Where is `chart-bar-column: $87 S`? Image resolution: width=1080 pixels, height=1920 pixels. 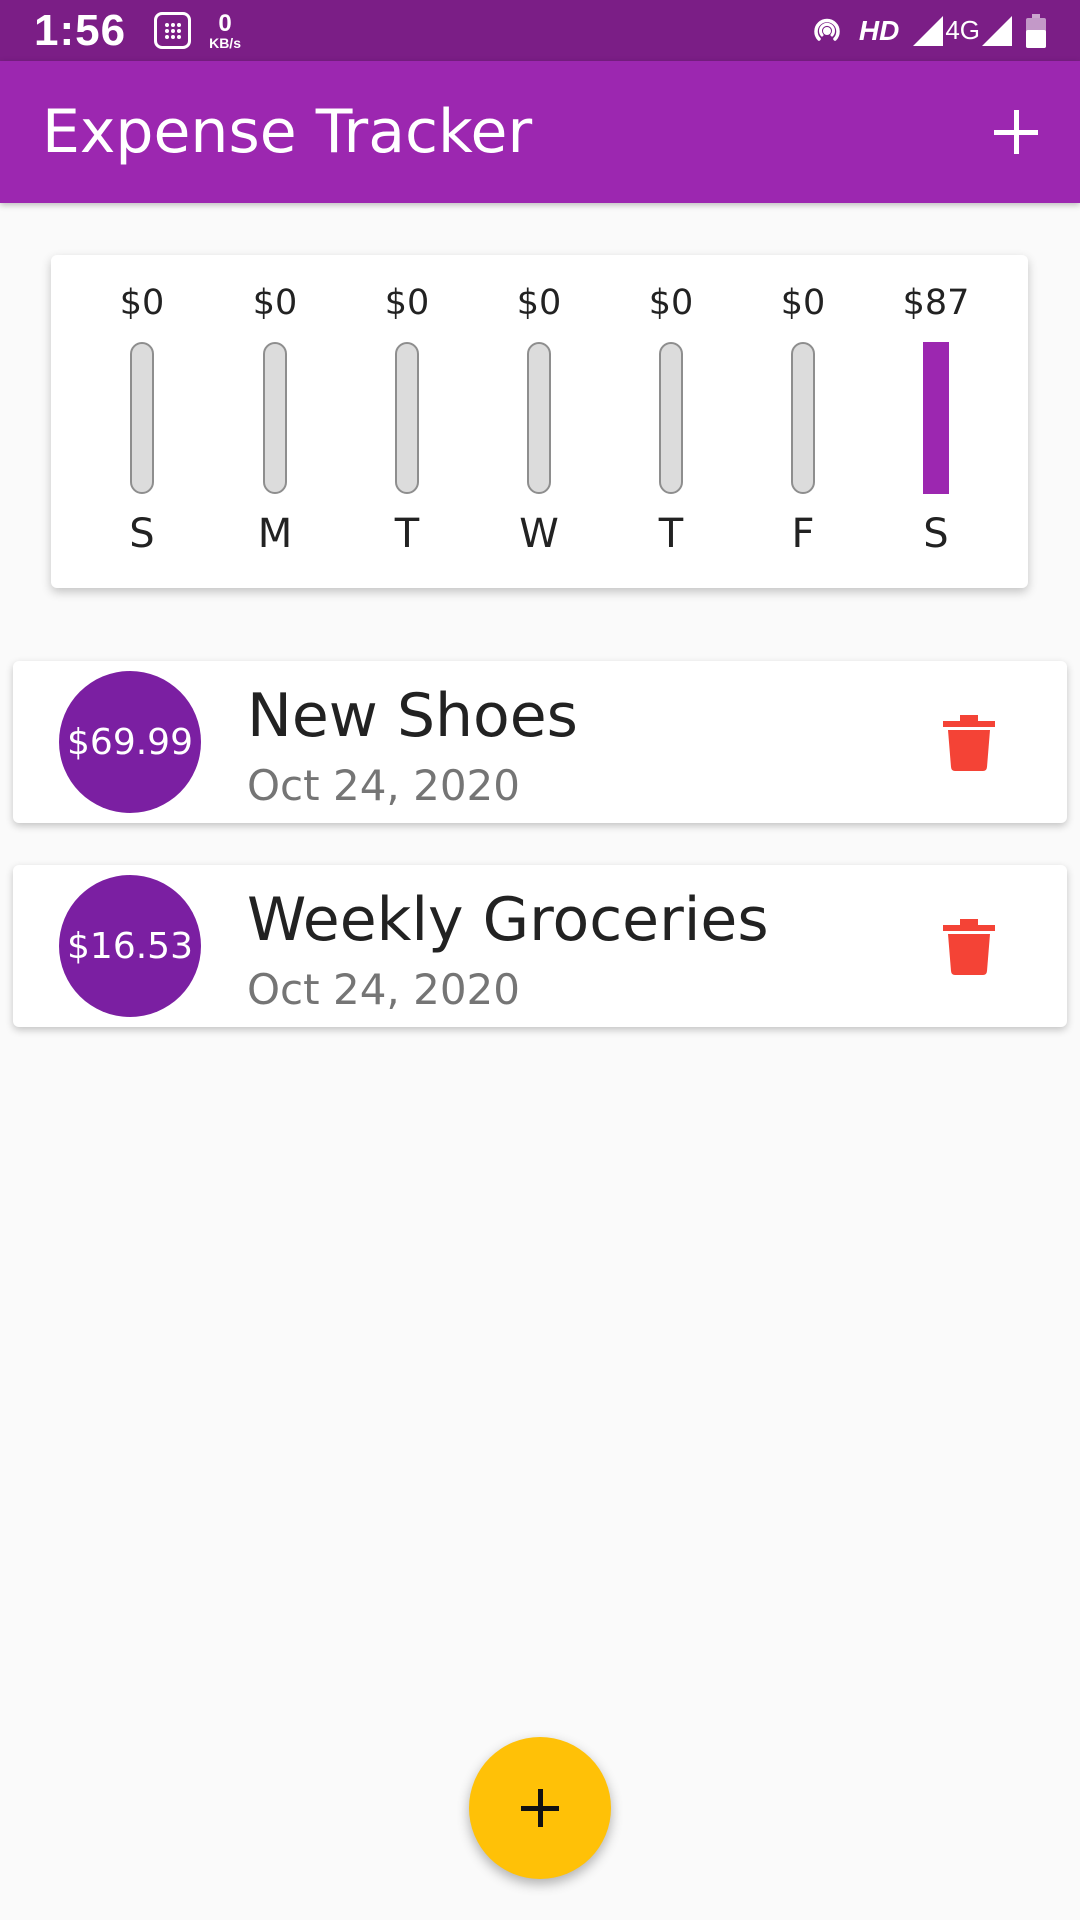 chart-bar-column: $87 S is located at coordinates (936, 421).